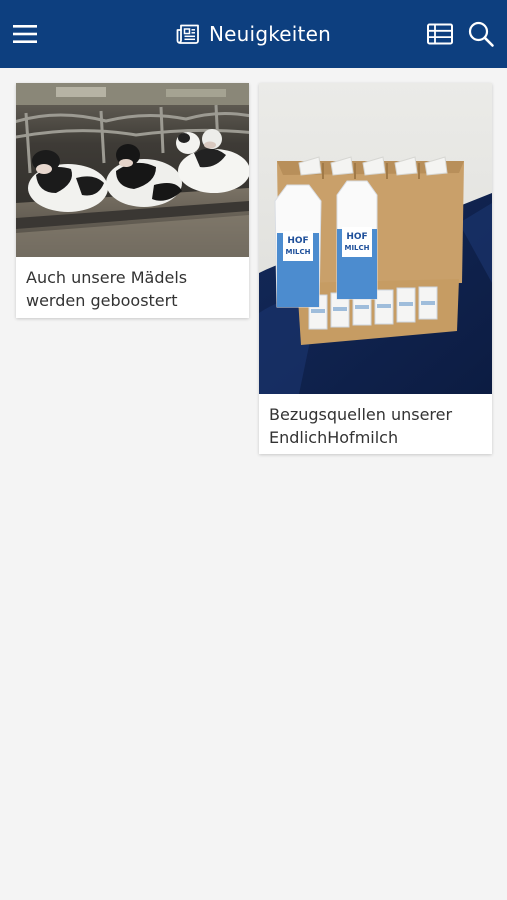 Image resolution: width=507 pixels, height=900 pixels. I want to click on app-bar: Neuigkeiten, so click(253, 34).